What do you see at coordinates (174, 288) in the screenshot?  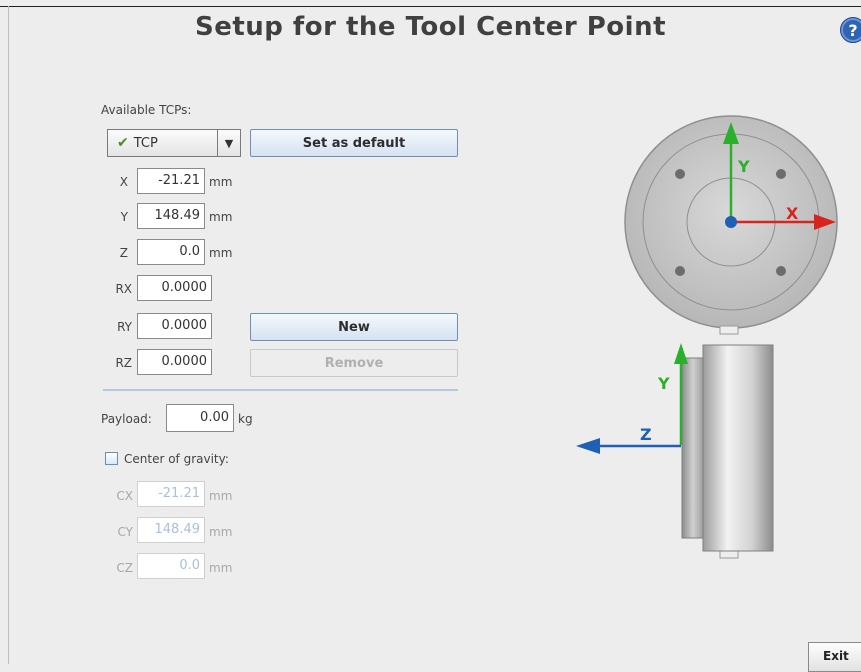 I see `rx-field: 0.0000` at bounding box center [174, 288].